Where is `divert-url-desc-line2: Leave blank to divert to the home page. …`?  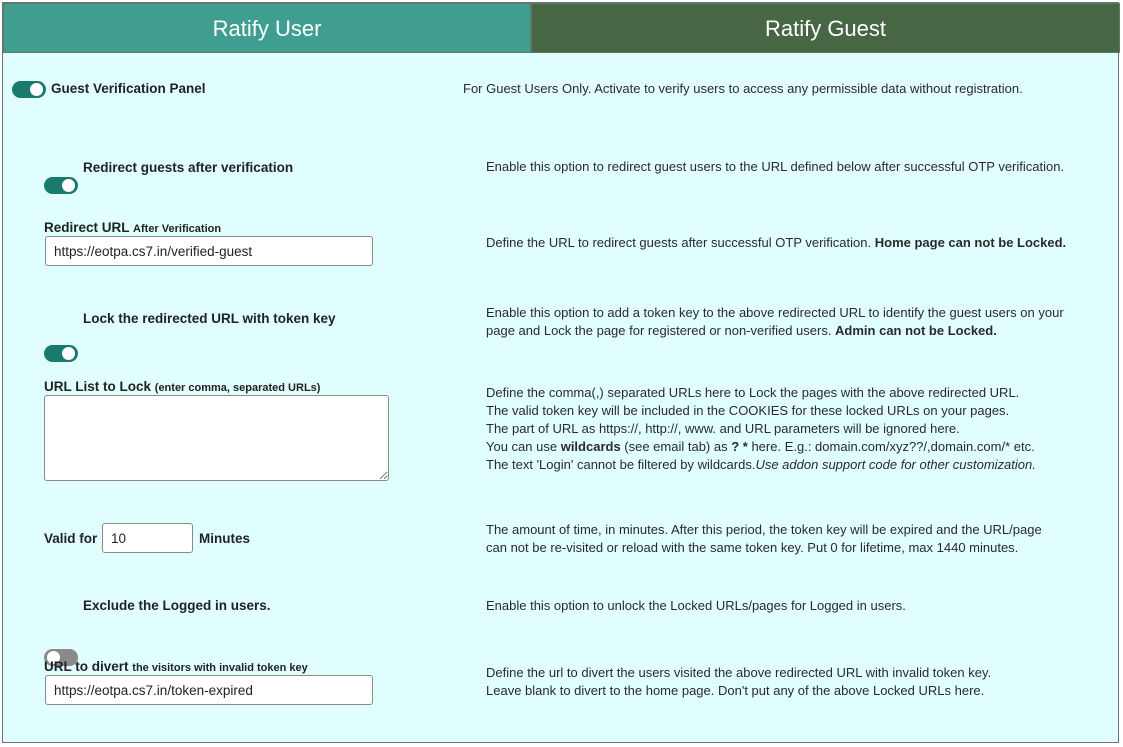
divert-url-desc-line2: Leave blank to divert to the home page. … is located at coordinates (735, 690).